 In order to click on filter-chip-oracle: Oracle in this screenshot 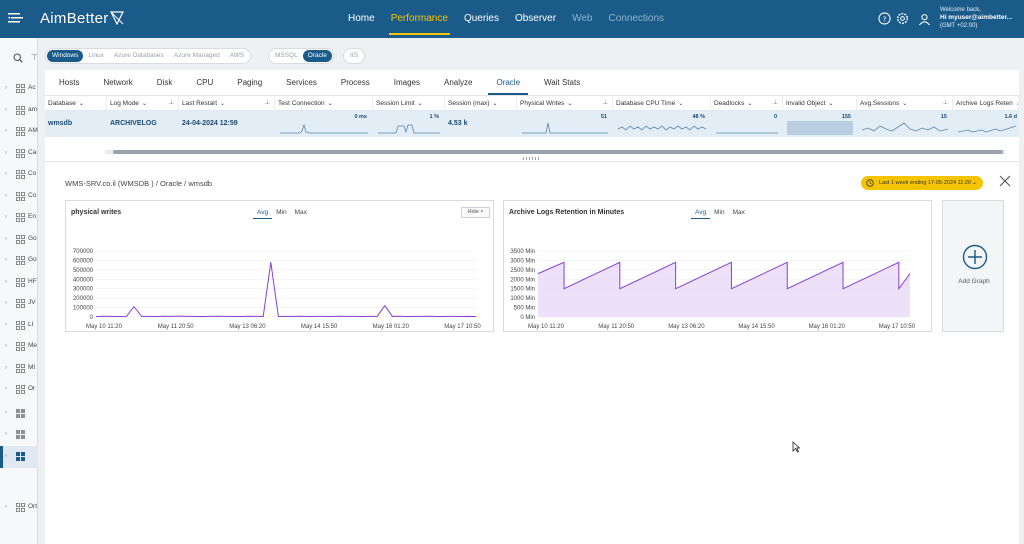, I will do `click(317, 56)`.